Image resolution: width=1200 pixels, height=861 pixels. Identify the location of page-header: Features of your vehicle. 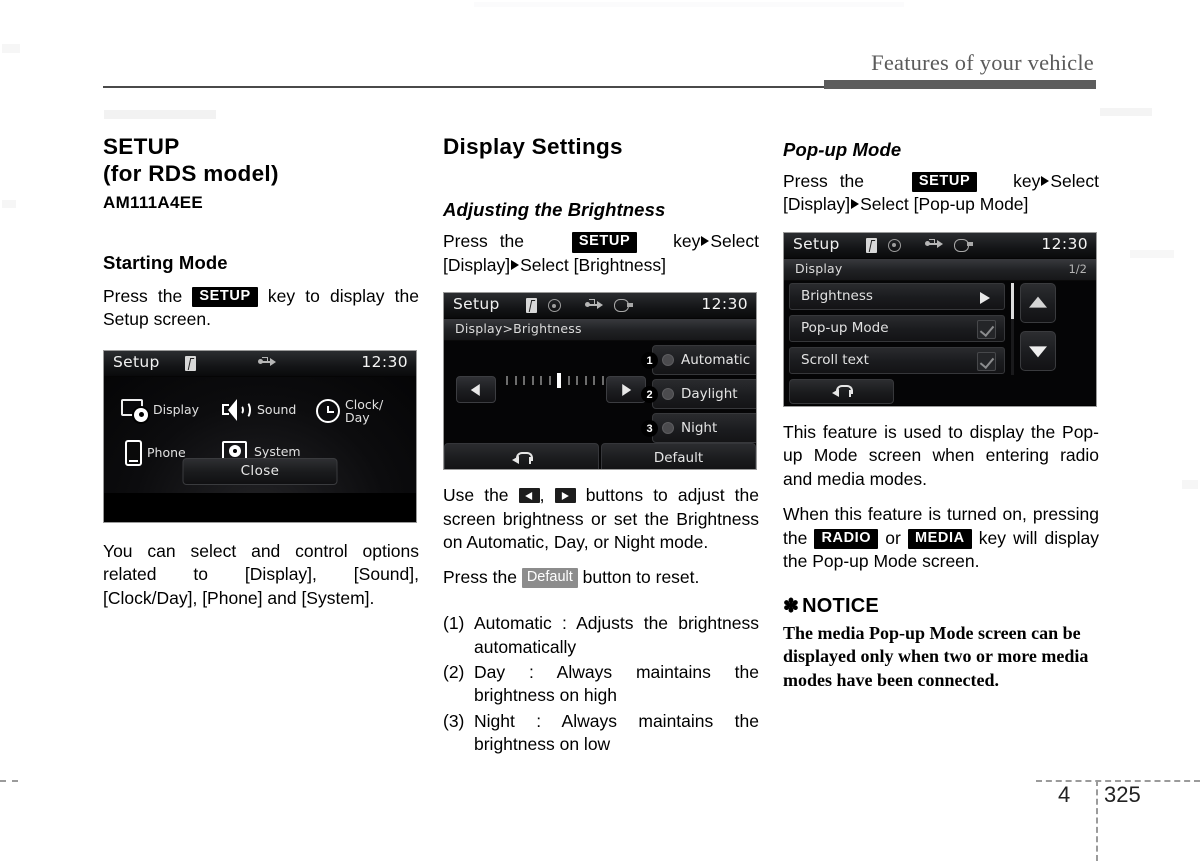
(600, 72).